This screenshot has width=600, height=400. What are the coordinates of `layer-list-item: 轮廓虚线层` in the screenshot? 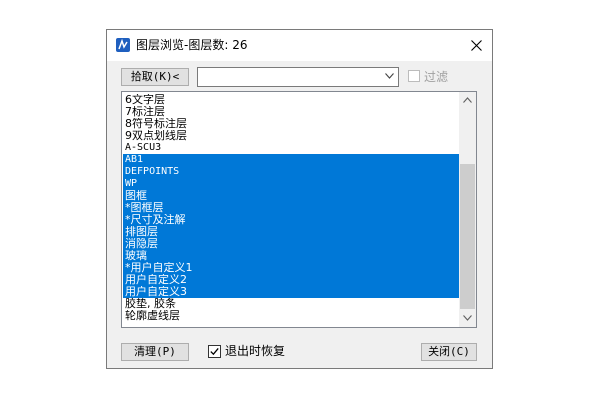 It's located at (291, 316).